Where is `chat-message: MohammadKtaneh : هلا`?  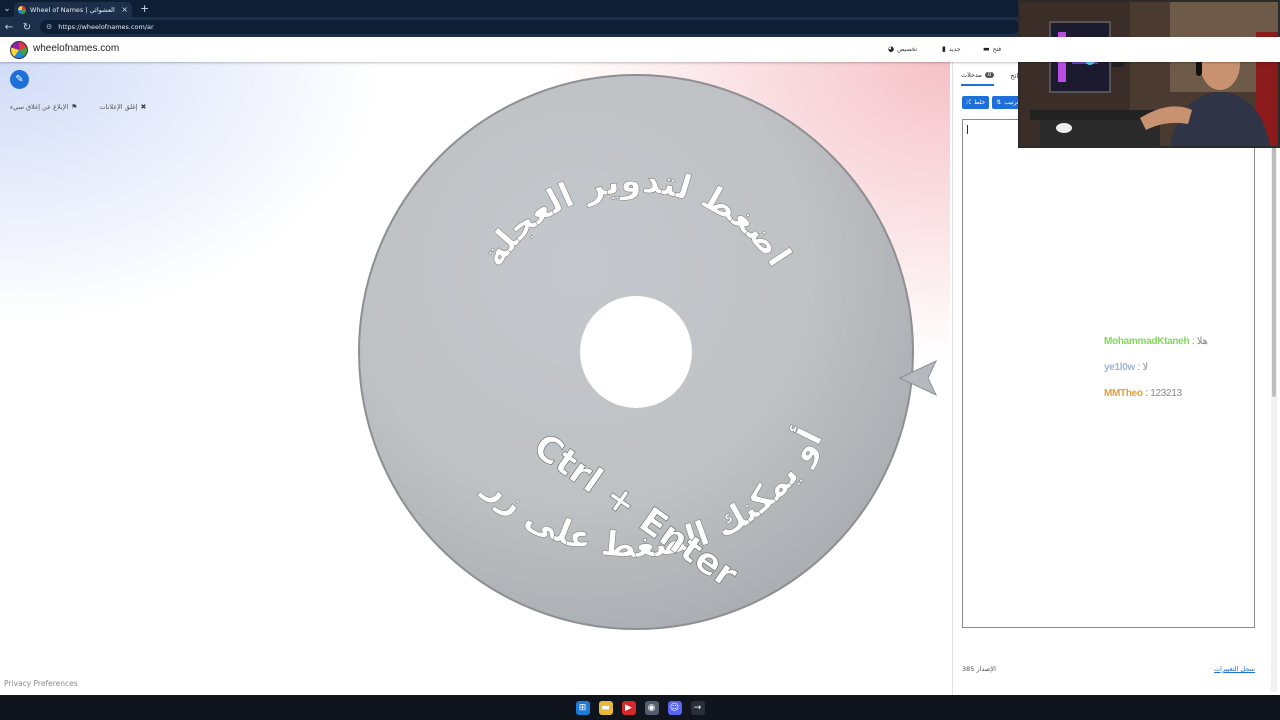
chat-message: MohammadKtaneh : هلا is located at coordinates (1156, 342).